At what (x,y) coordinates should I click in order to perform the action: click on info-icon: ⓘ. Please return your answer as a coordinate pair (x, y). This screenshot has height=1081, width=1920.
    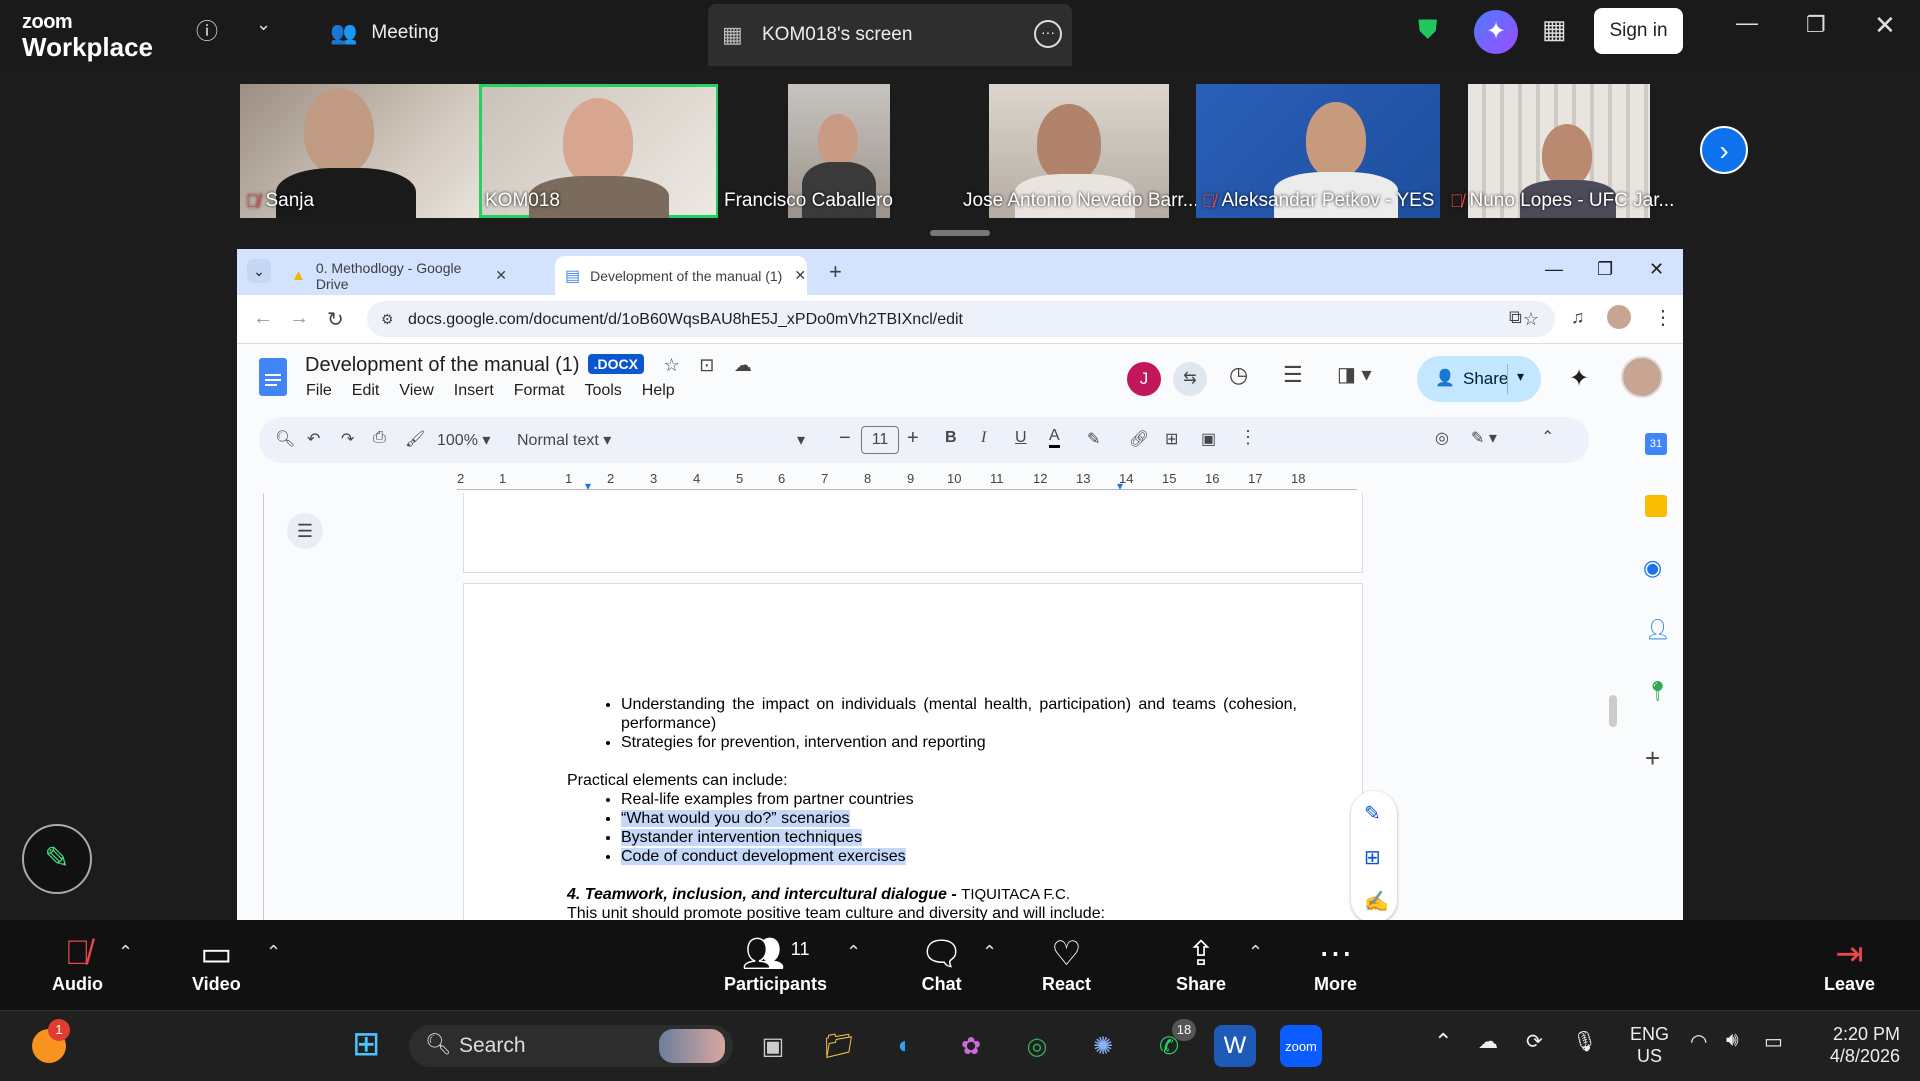
    Looking at the image, I should click on (207, 30).